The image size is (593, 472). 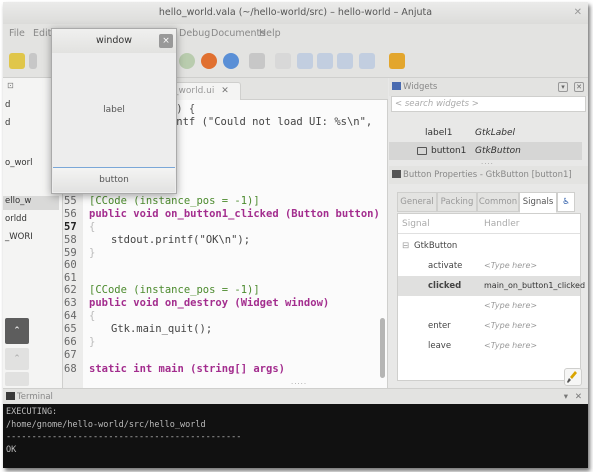 I want to click on line-number: 58, so click(x=70, y=240).